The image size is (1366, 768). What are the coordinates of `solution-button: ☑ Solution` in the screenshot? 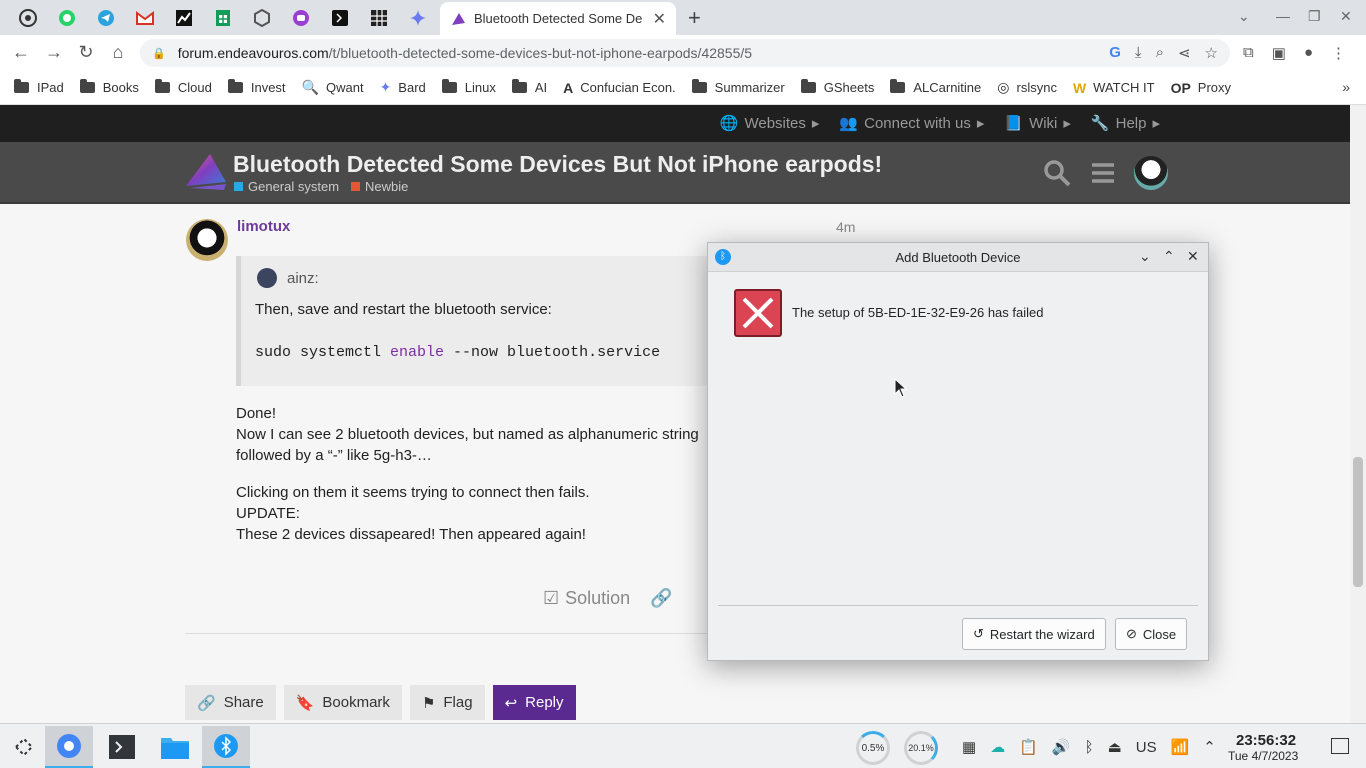 It's located at (586, 598).